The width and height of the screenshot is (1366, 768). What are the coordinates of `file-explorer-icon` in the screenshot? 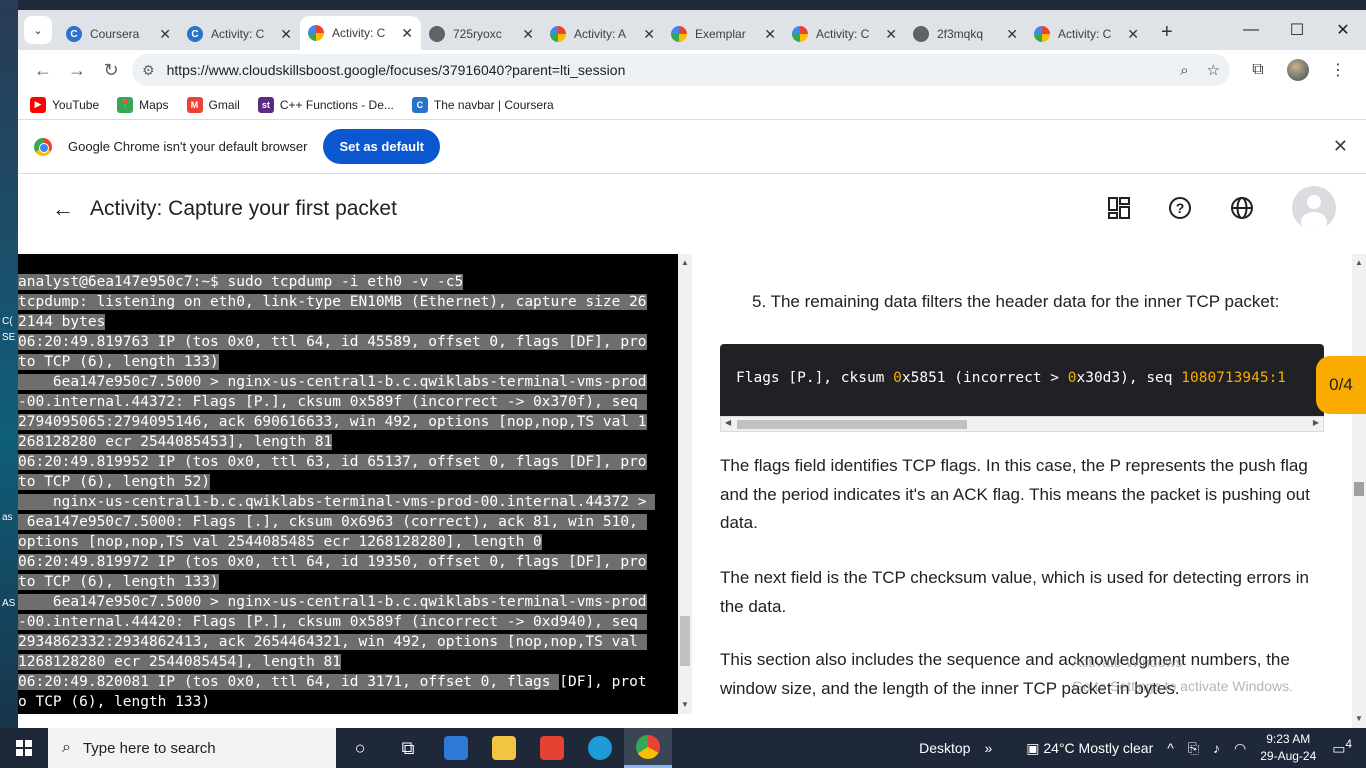 It's located at (504, 748).